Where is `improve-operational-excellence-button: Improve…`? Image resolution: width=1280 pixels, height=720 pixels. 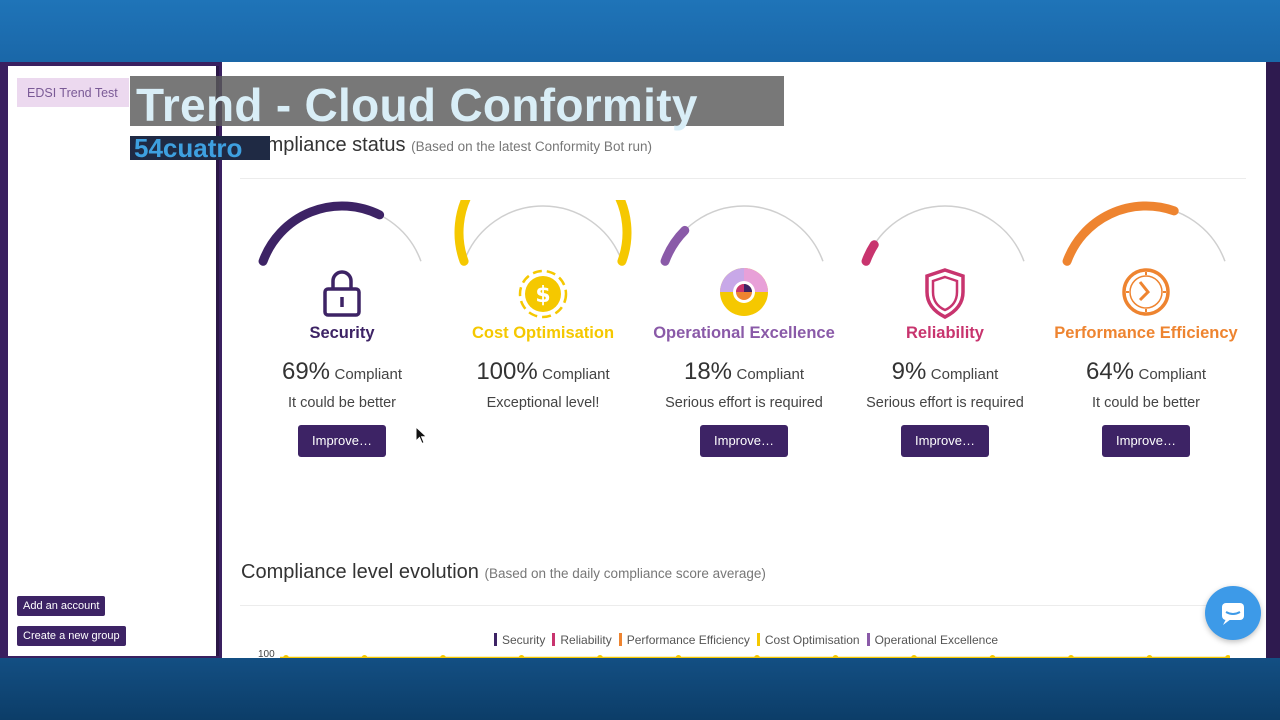 improve-operational-excellence-button: Improve… is located at coordinates (744, 441).